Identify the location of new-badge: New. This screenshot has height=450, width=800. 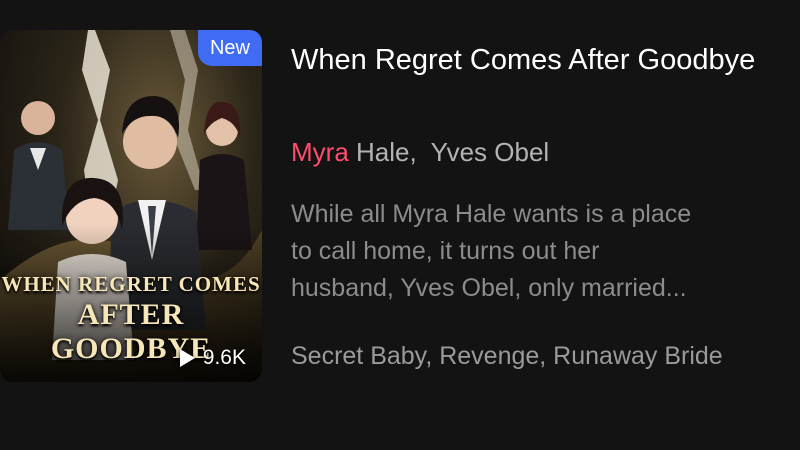
(229, 48).